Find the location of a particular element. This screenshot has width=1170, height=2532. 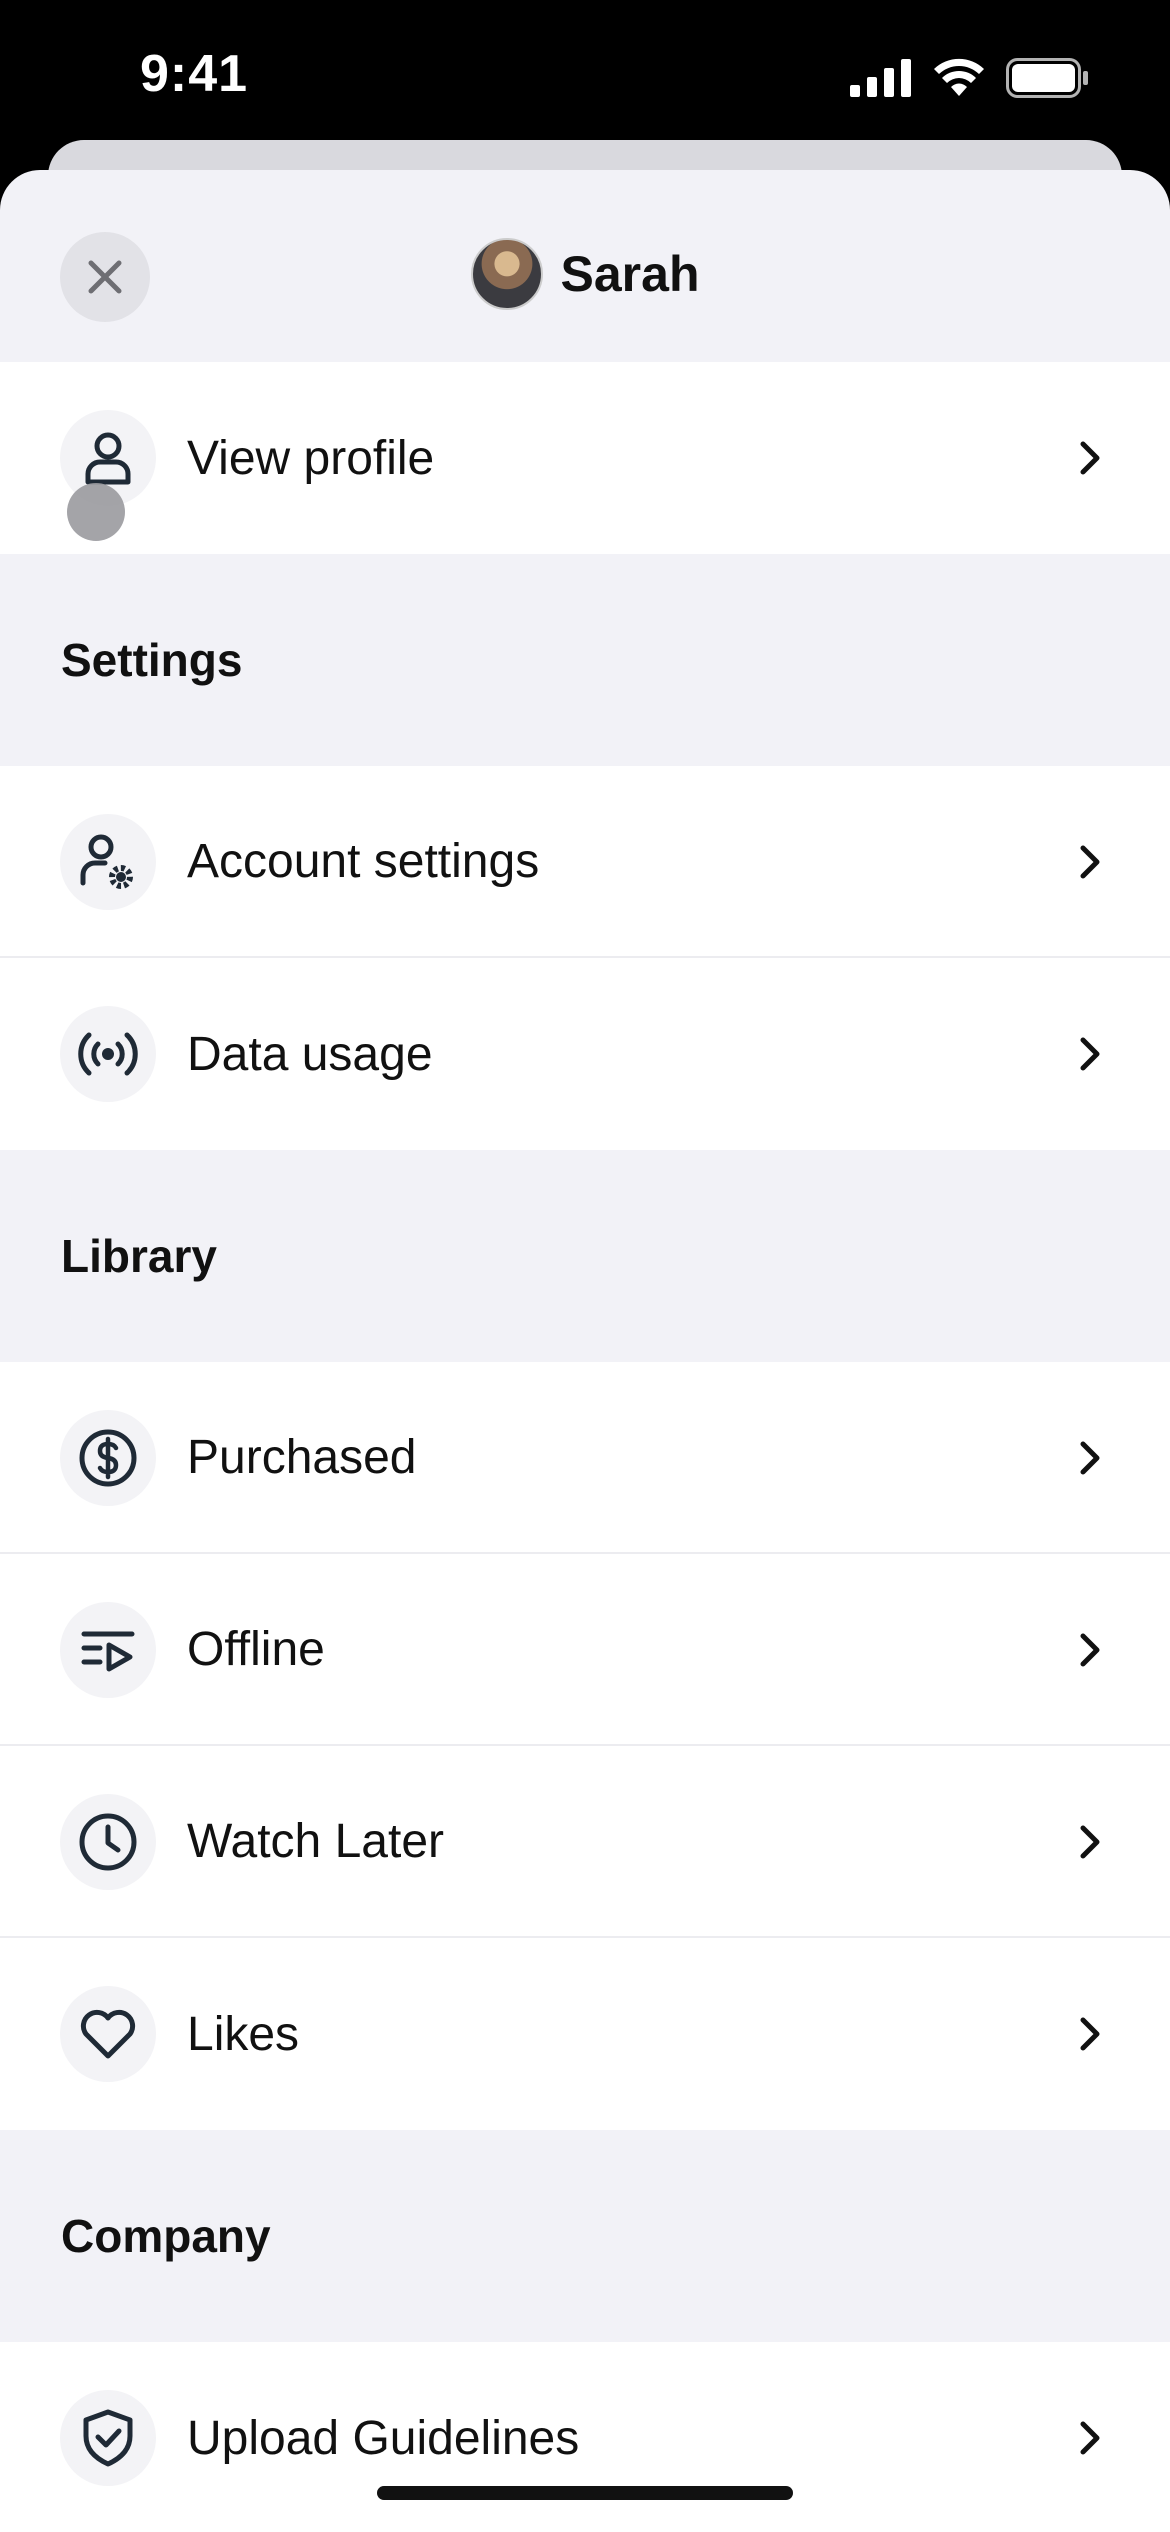

account-settings-icon is located at coordinates (106, 861).